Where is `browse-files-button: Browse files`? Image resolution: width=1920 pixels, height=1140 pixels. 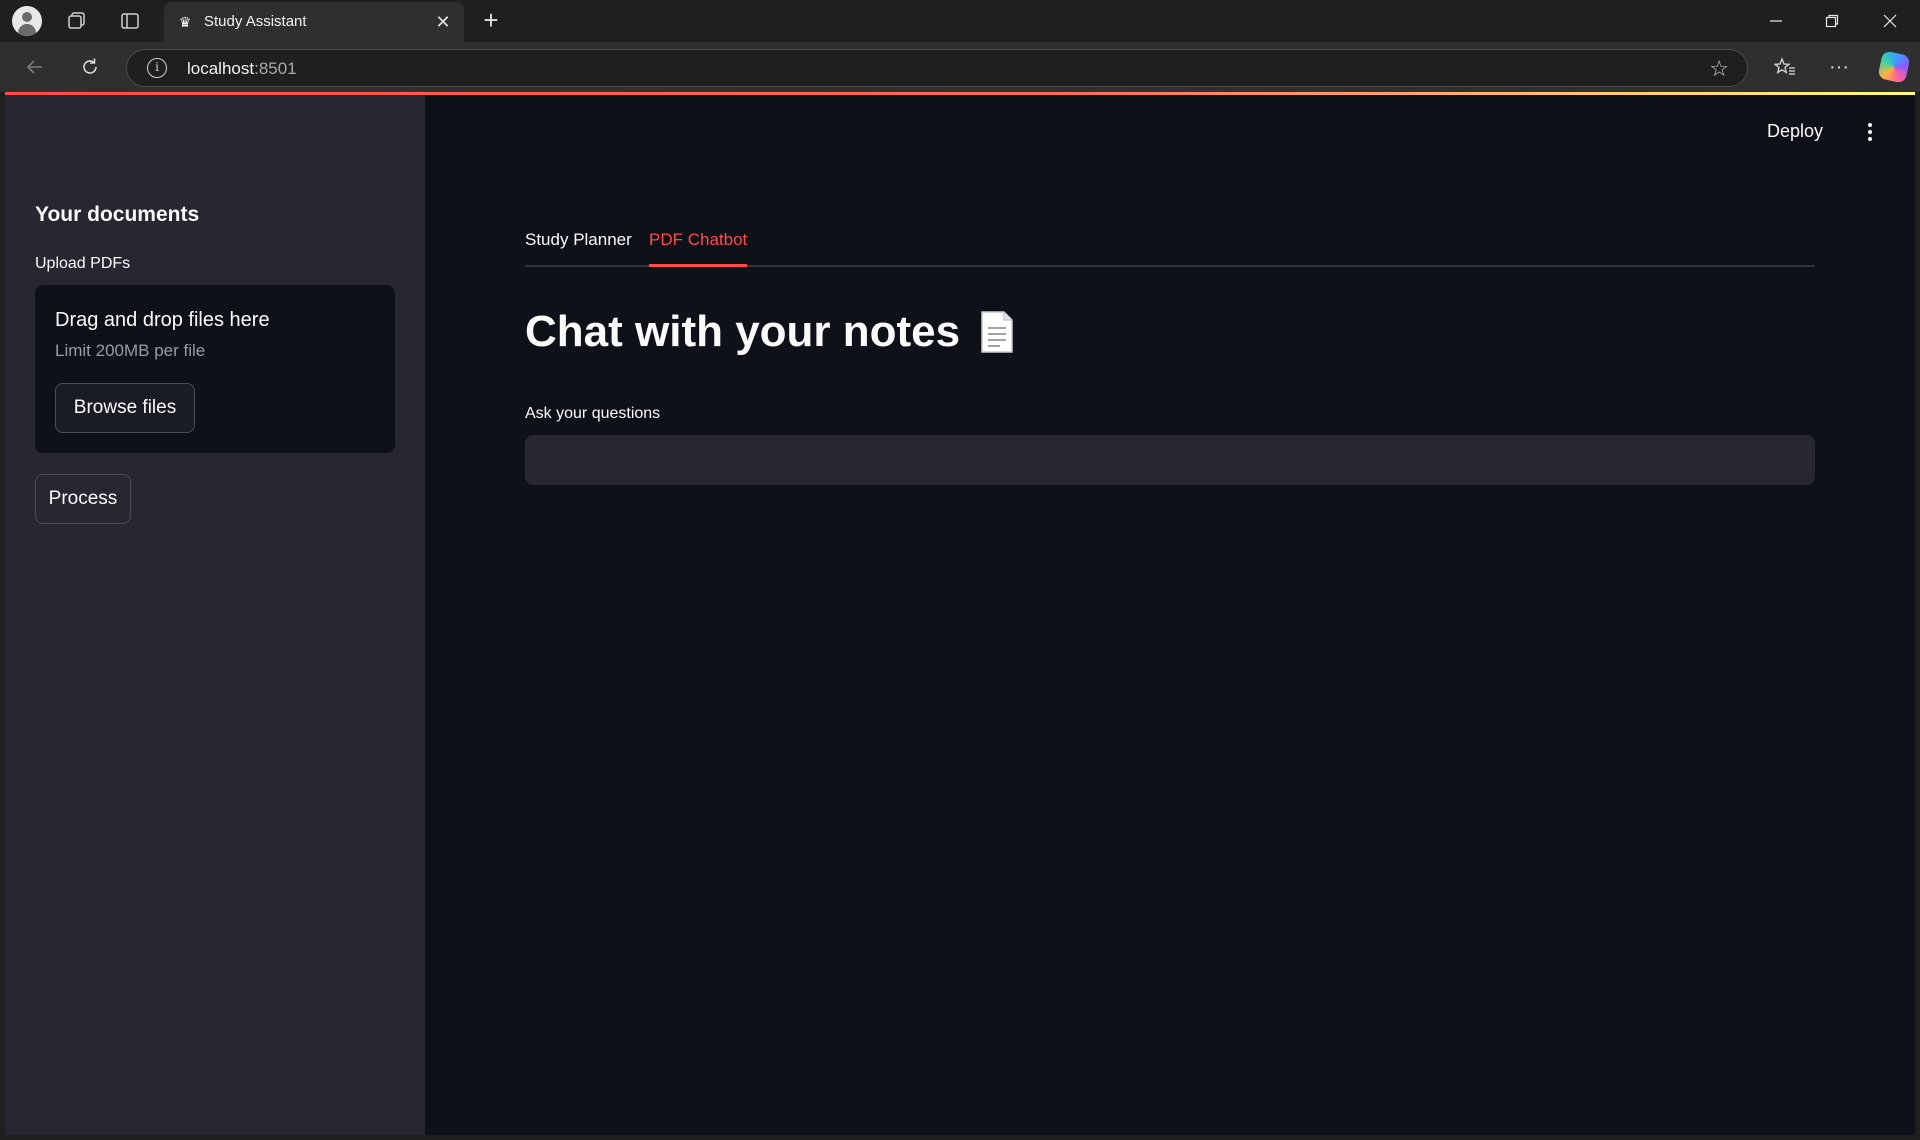 browse-files-button: Browse files is located at coordinates (125, 408).